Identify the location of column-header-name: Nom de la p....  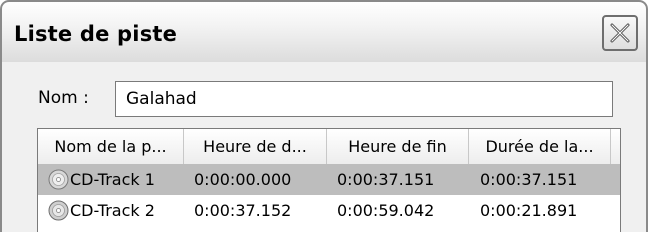
(111, 146).